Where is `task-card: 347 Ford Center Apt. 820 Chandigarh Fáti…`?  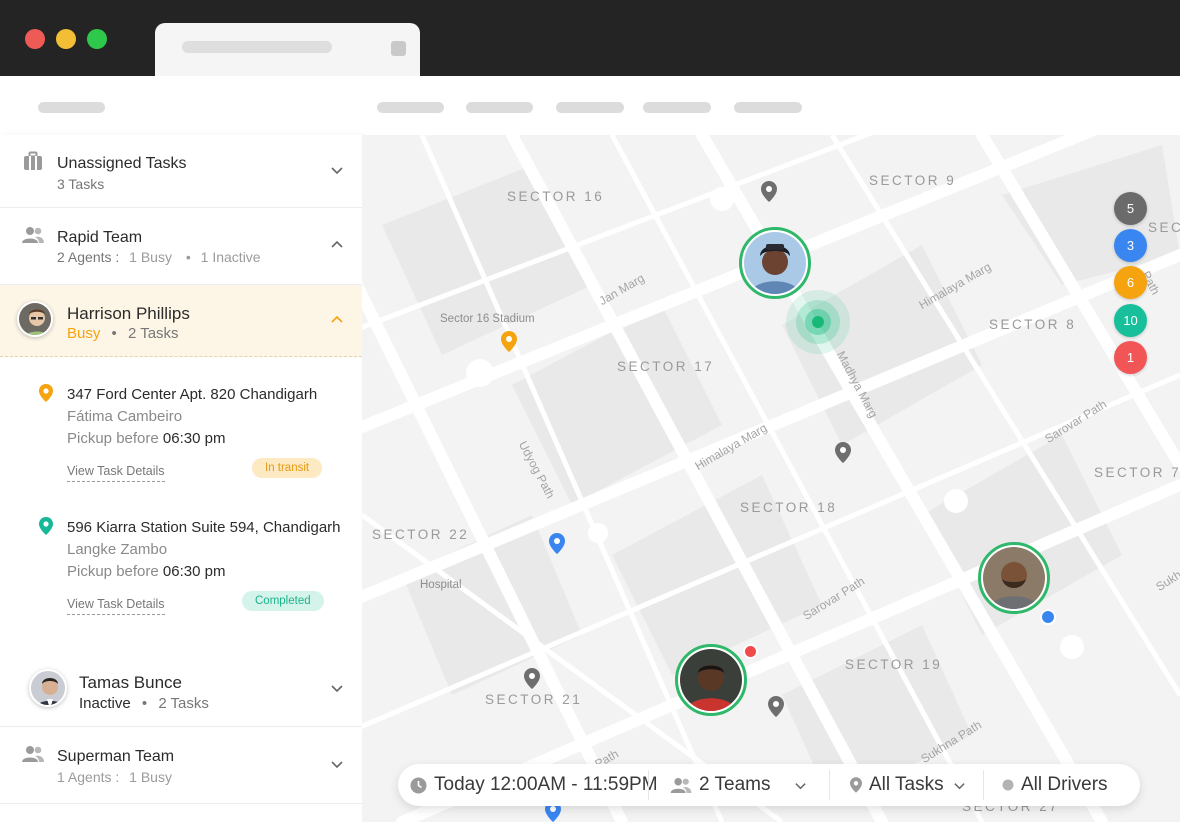 task-card: 347 Ford Center Apt. 820 Chandigarh Fáti… is located at coordinates (181, 440).